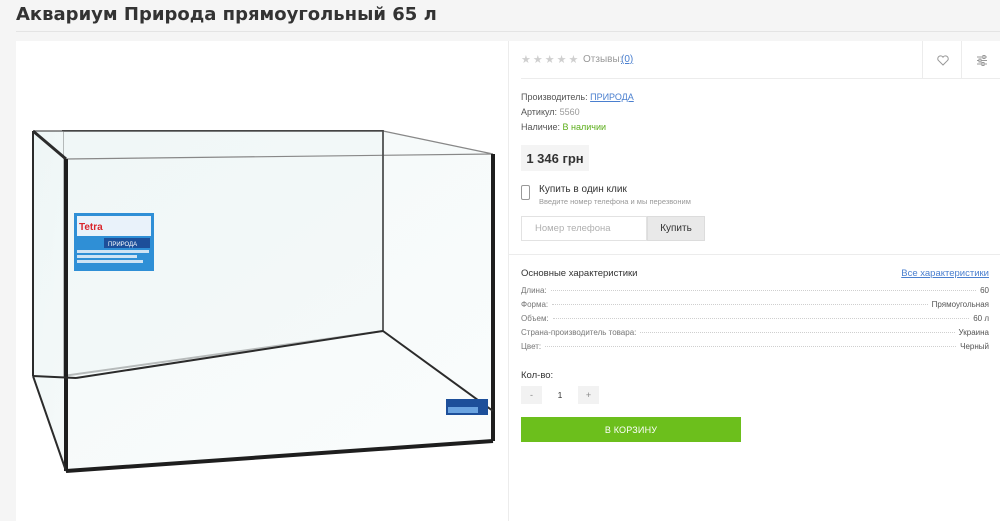 Image resolution: width=1000 pixels, height=521 pixels. What do you see at coordinates (555, 158) in the screenshot?
I see `price: 1 346 грн` at bounding box center [555, 158].